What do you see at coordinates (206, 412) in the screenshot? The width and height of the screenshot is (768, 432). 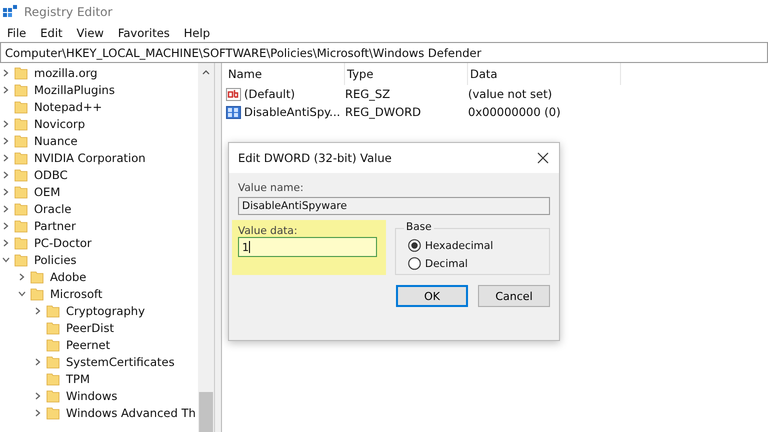 I see `scrollbar-thumb` at bounding box center [206, 412].